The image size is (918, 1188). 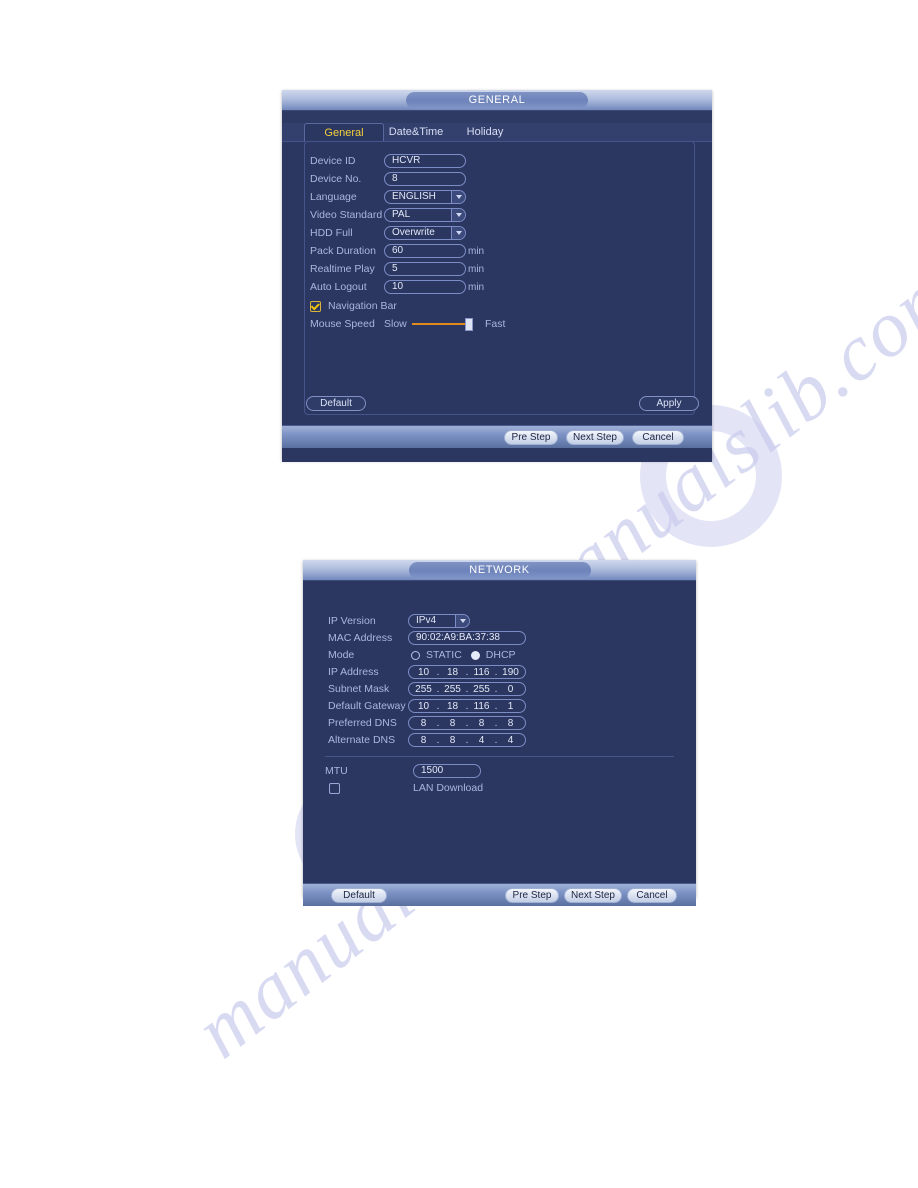 What do you see at coordinates (410, 324) in the screenshot?
I see `row-mouse-speed: Mouse Speed Slow Fast` at bounding box center [410, 324].